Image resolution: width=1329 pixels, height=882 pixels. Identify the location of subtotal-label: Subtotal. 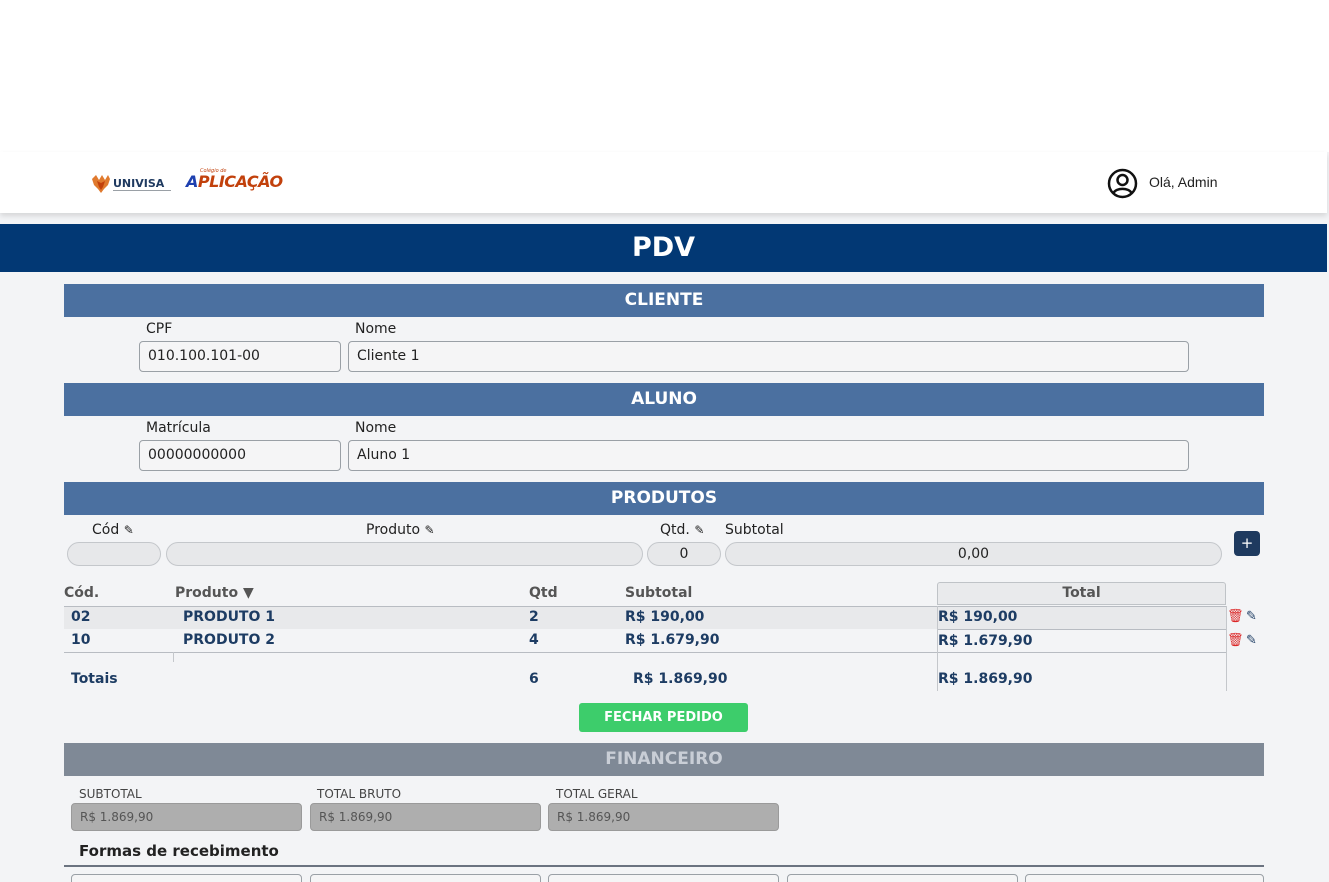
(754, 530).